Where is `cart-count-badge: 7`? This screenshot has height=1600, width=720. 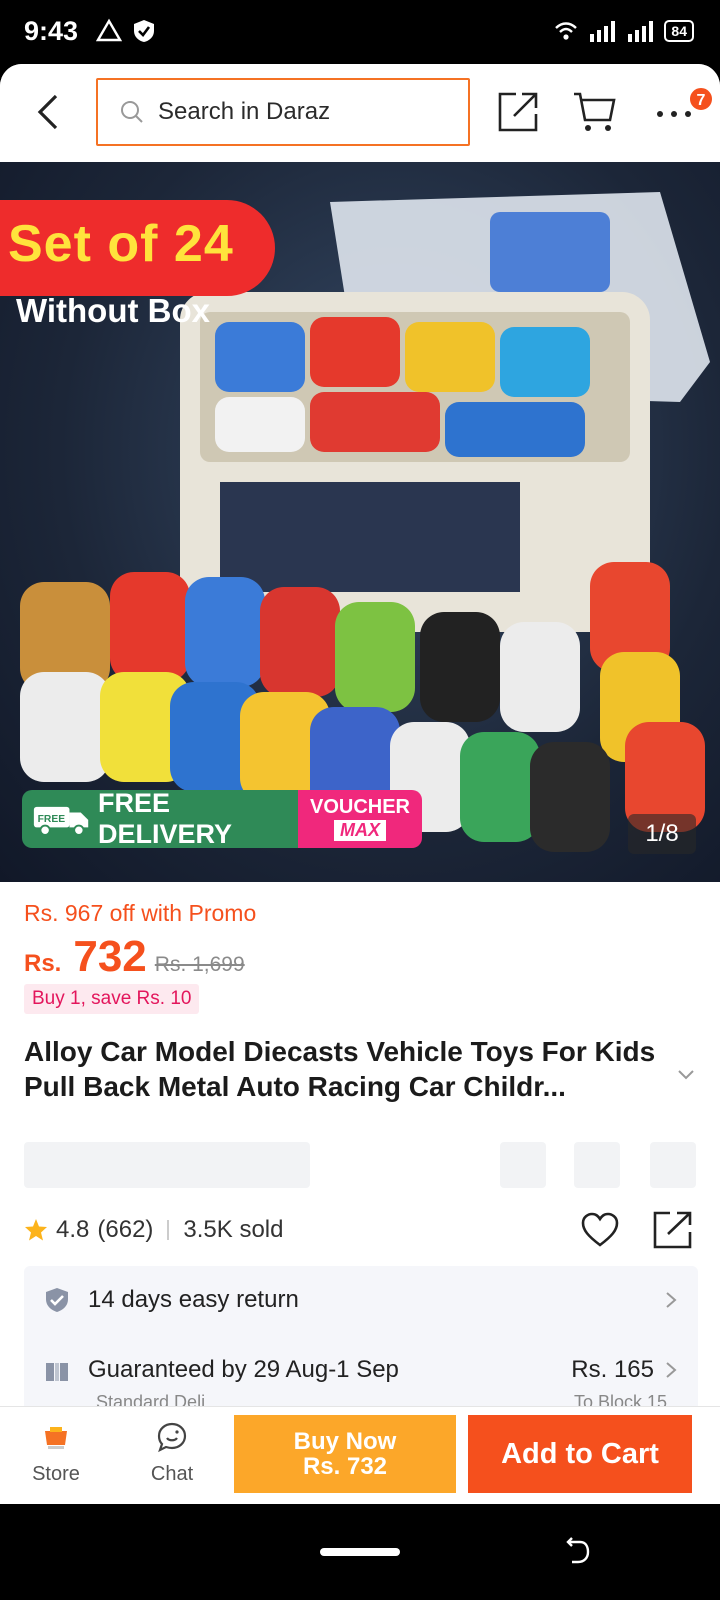
cart-count-badge: 7 is located at coordinates (701, 99).